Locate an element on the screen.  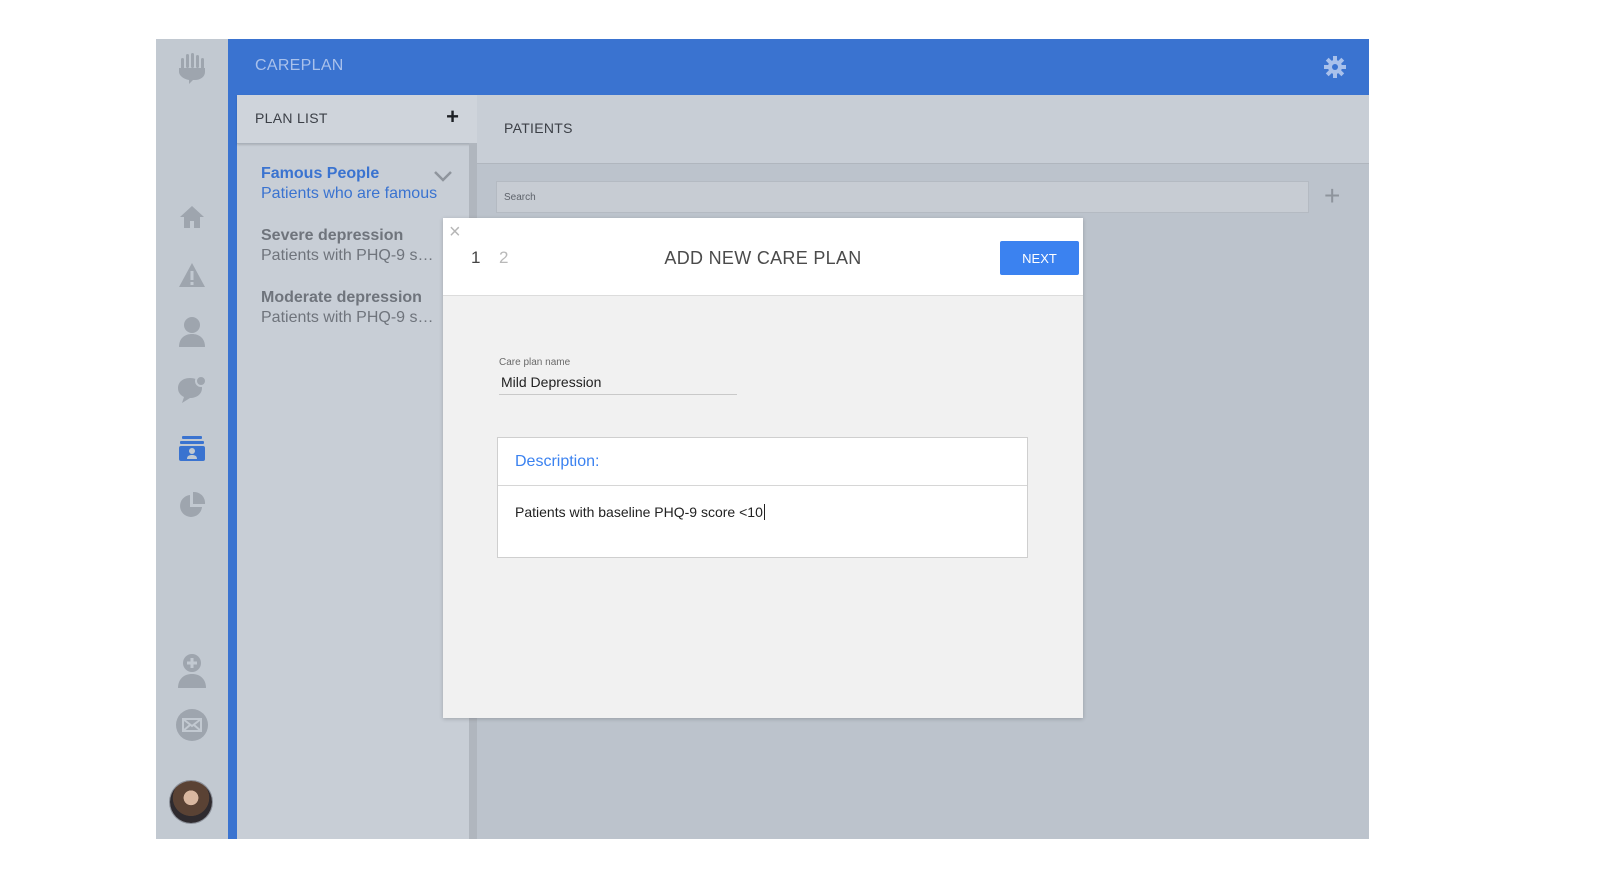
user-icon is located at coordinates (192, 332).